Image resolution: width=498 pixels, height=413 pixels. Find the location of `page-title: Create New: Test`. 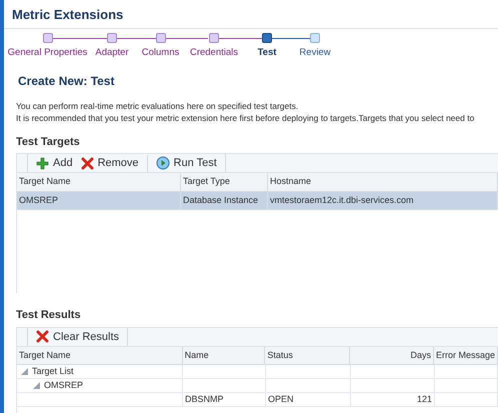

page-title: Create New: Test is located at coordinates (66, 81).